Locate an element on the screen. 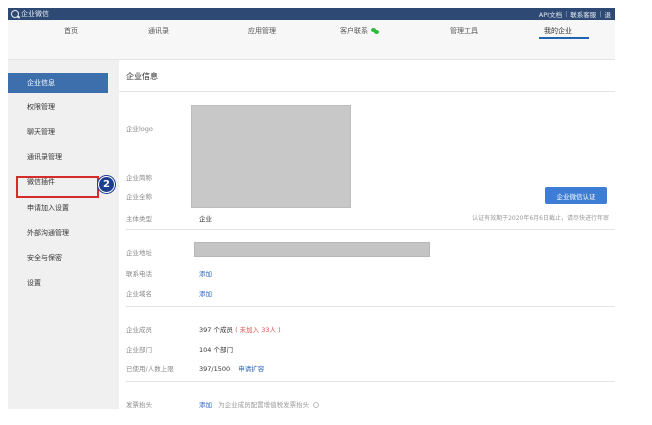  sidebar-item-settings: 设置 is located at coordinates (58, 283).